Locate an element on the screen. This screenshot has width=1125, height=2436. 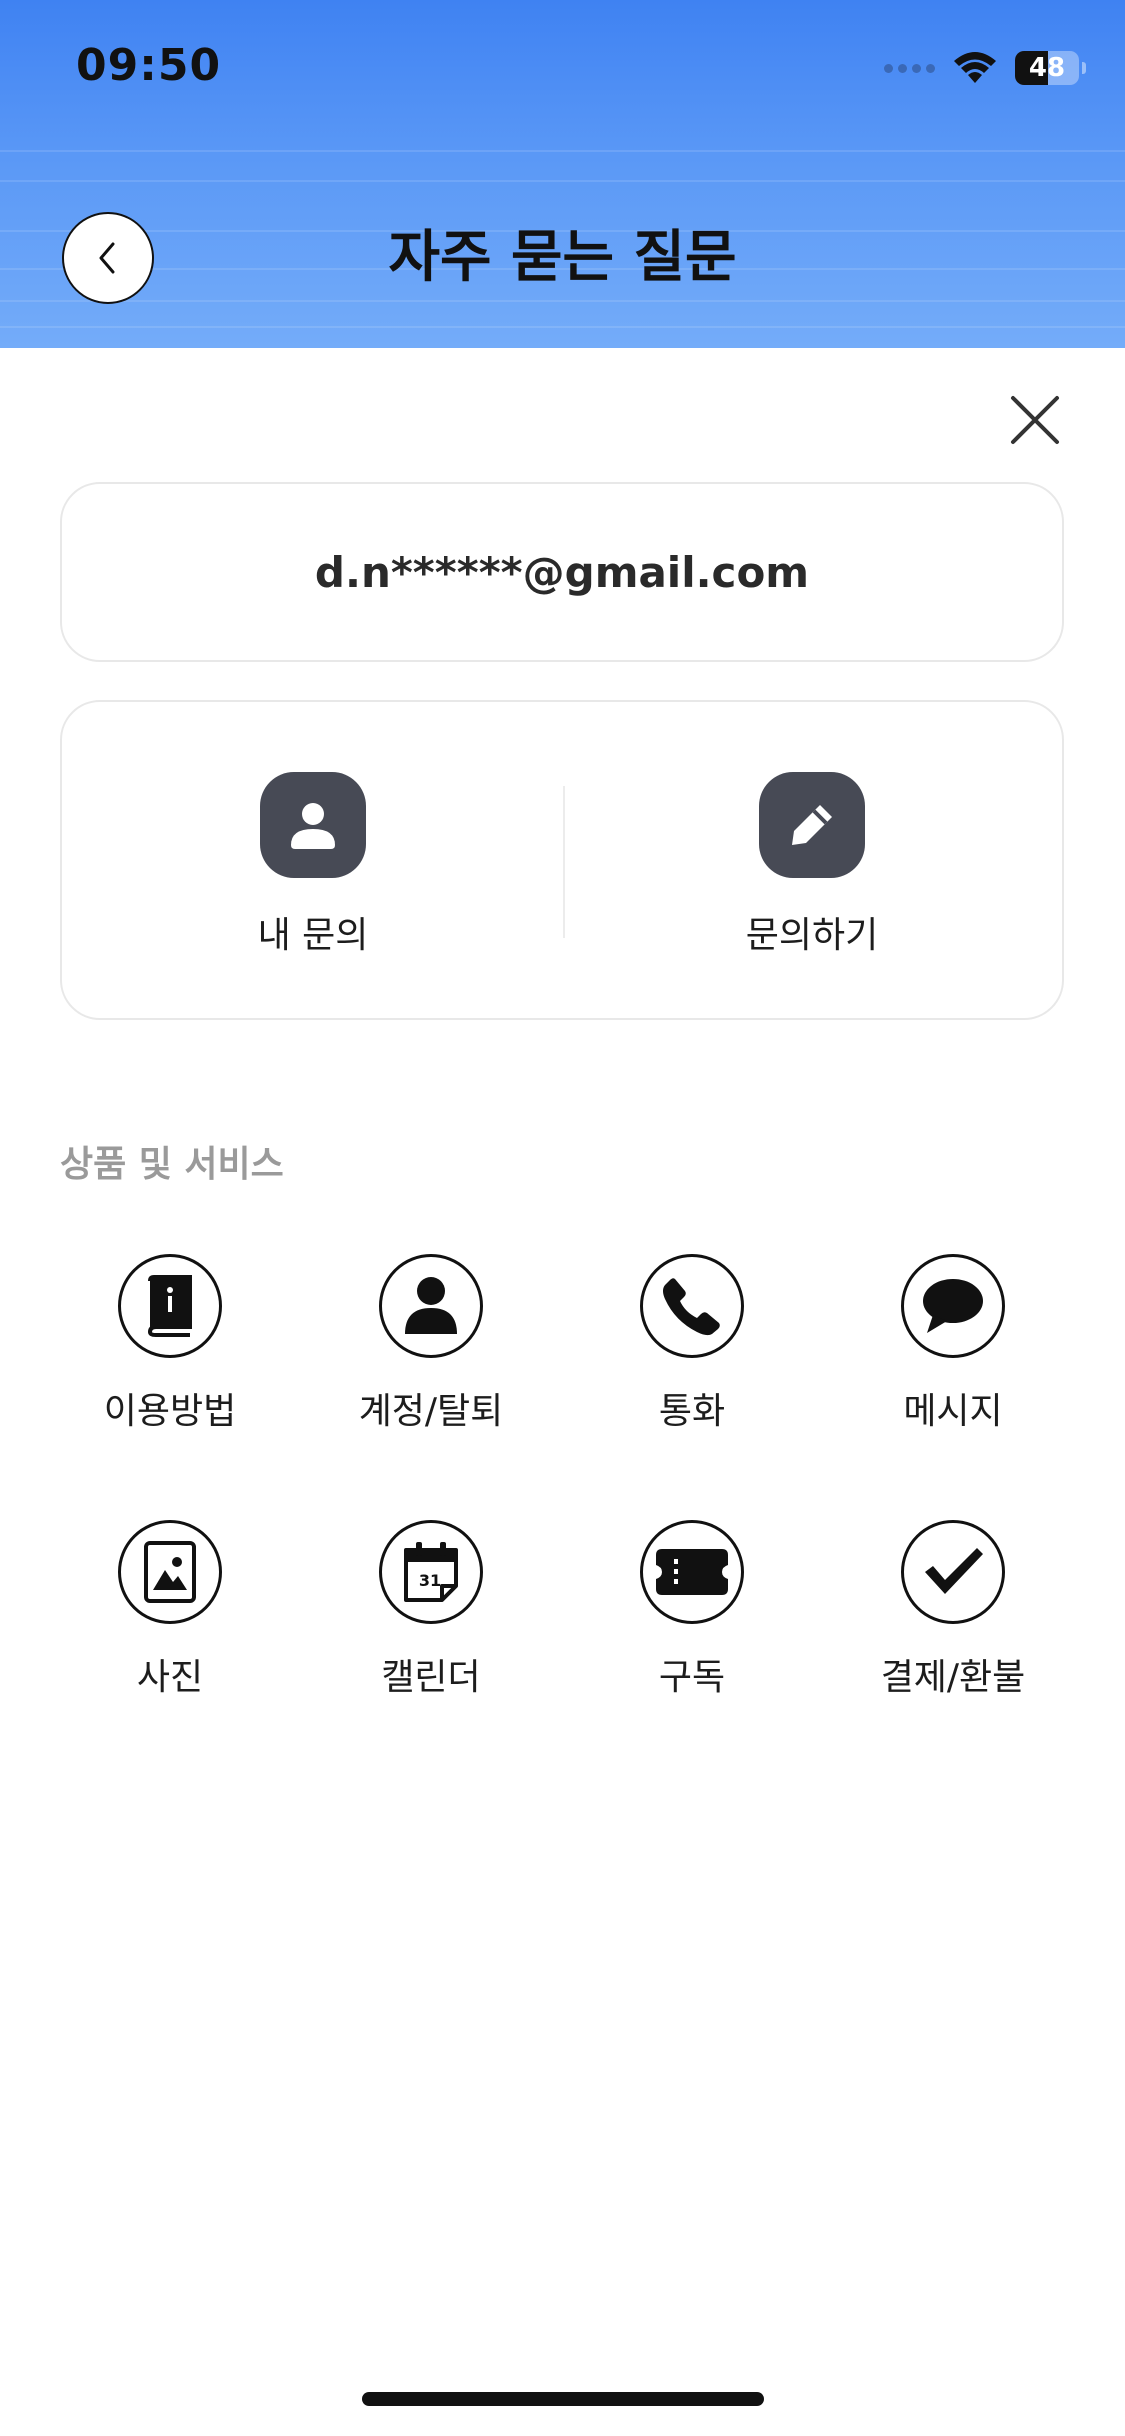
my-inquiries-tile is located at coordinates (313, 825).